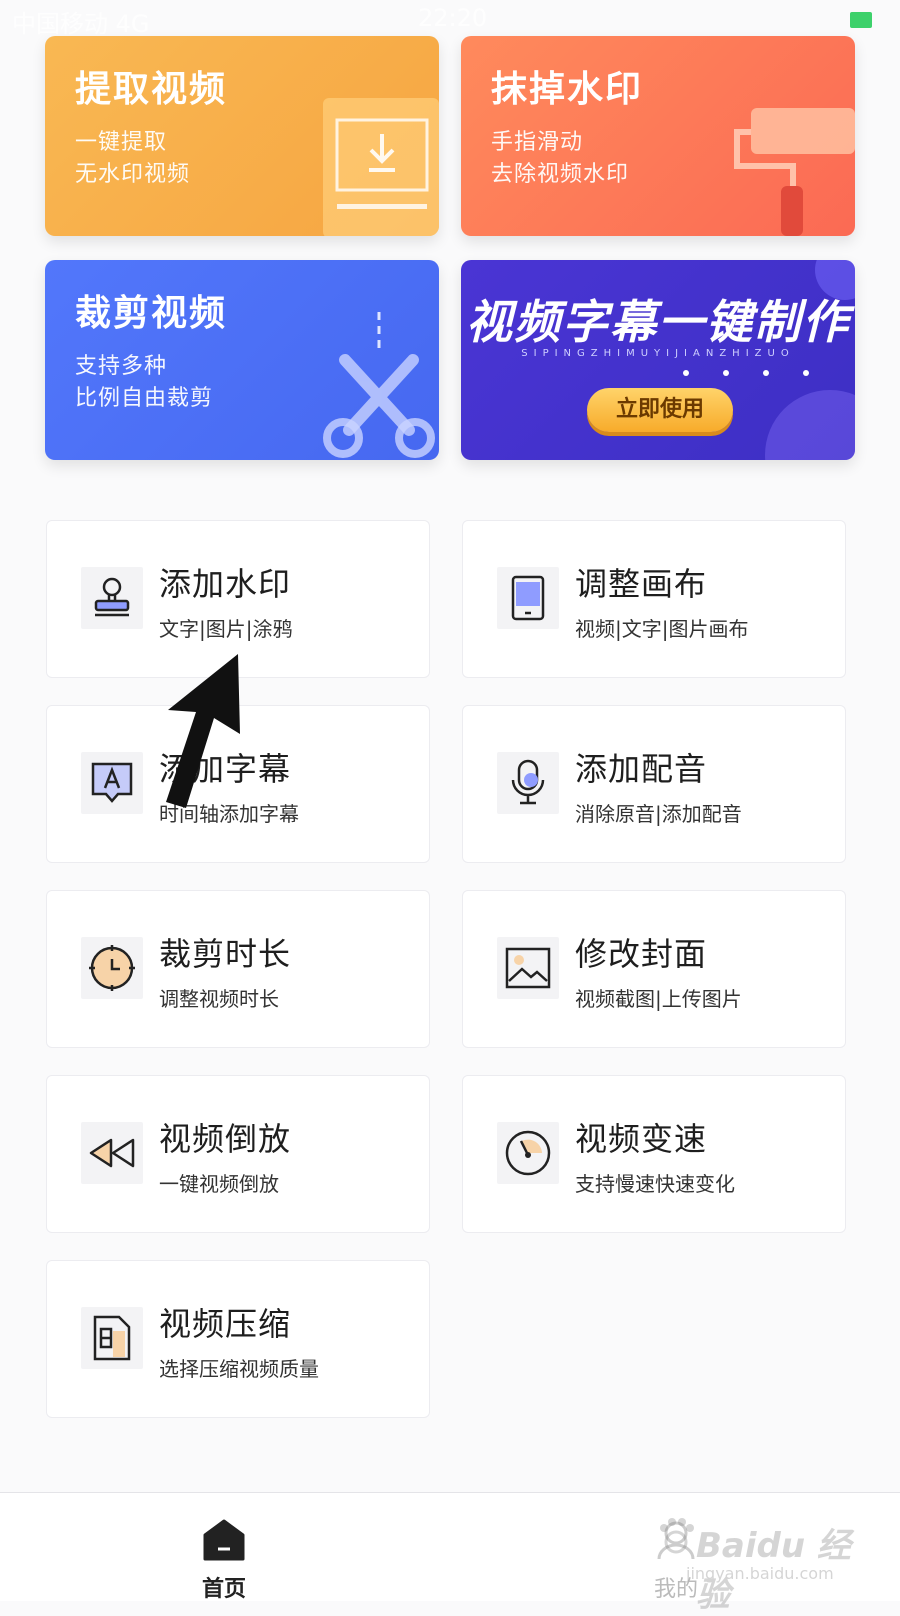 This screenshot has width=900, height=1616. I want to click on rewind-icon, so click(112, 1153).